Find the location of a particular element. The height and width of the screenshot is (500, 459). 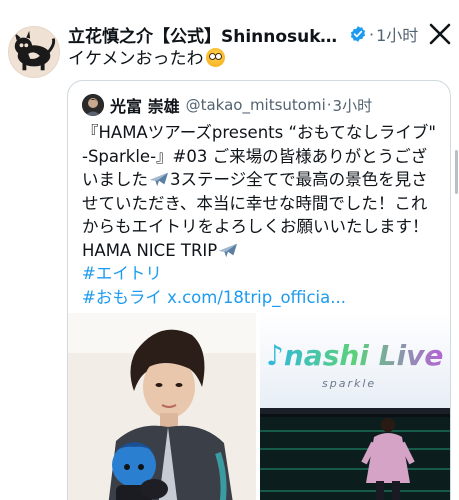

quote-line-with-emoji: いました 3ステージ全てで最高の景色を見さ is located at coordinates (263, 180).